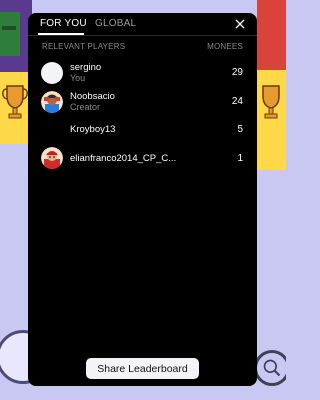  Describe the element at coordinates (92, 96) in the screenshot. I see `player-name: Noobsacio` at that location.